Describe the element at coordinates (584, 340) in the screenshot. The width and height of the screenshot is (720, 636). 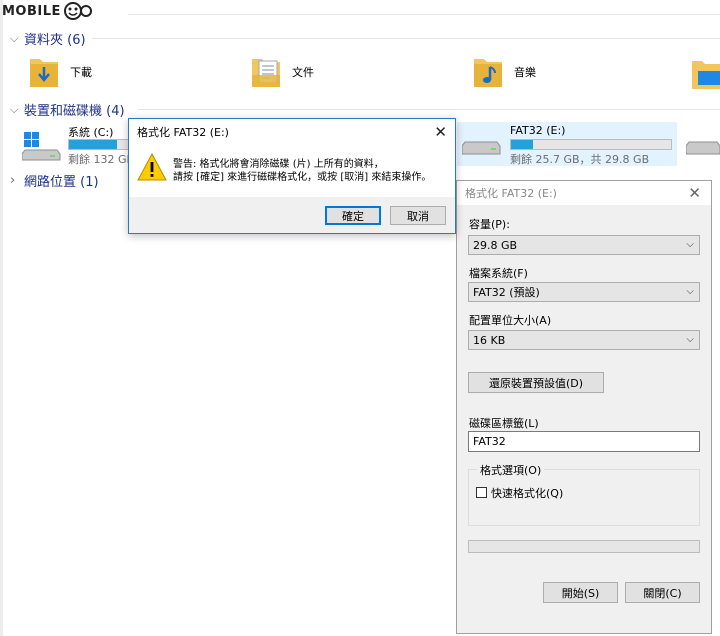
I see `alloc-size-select: 16 KB ⌵` at that location.